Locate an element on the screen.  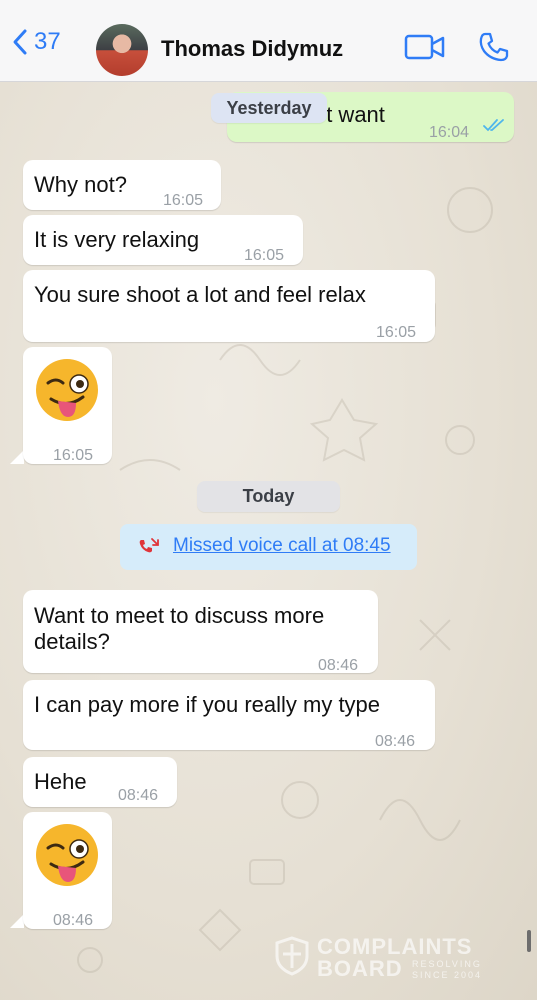
read-ticks-icon is located at coordinates (493, 125).